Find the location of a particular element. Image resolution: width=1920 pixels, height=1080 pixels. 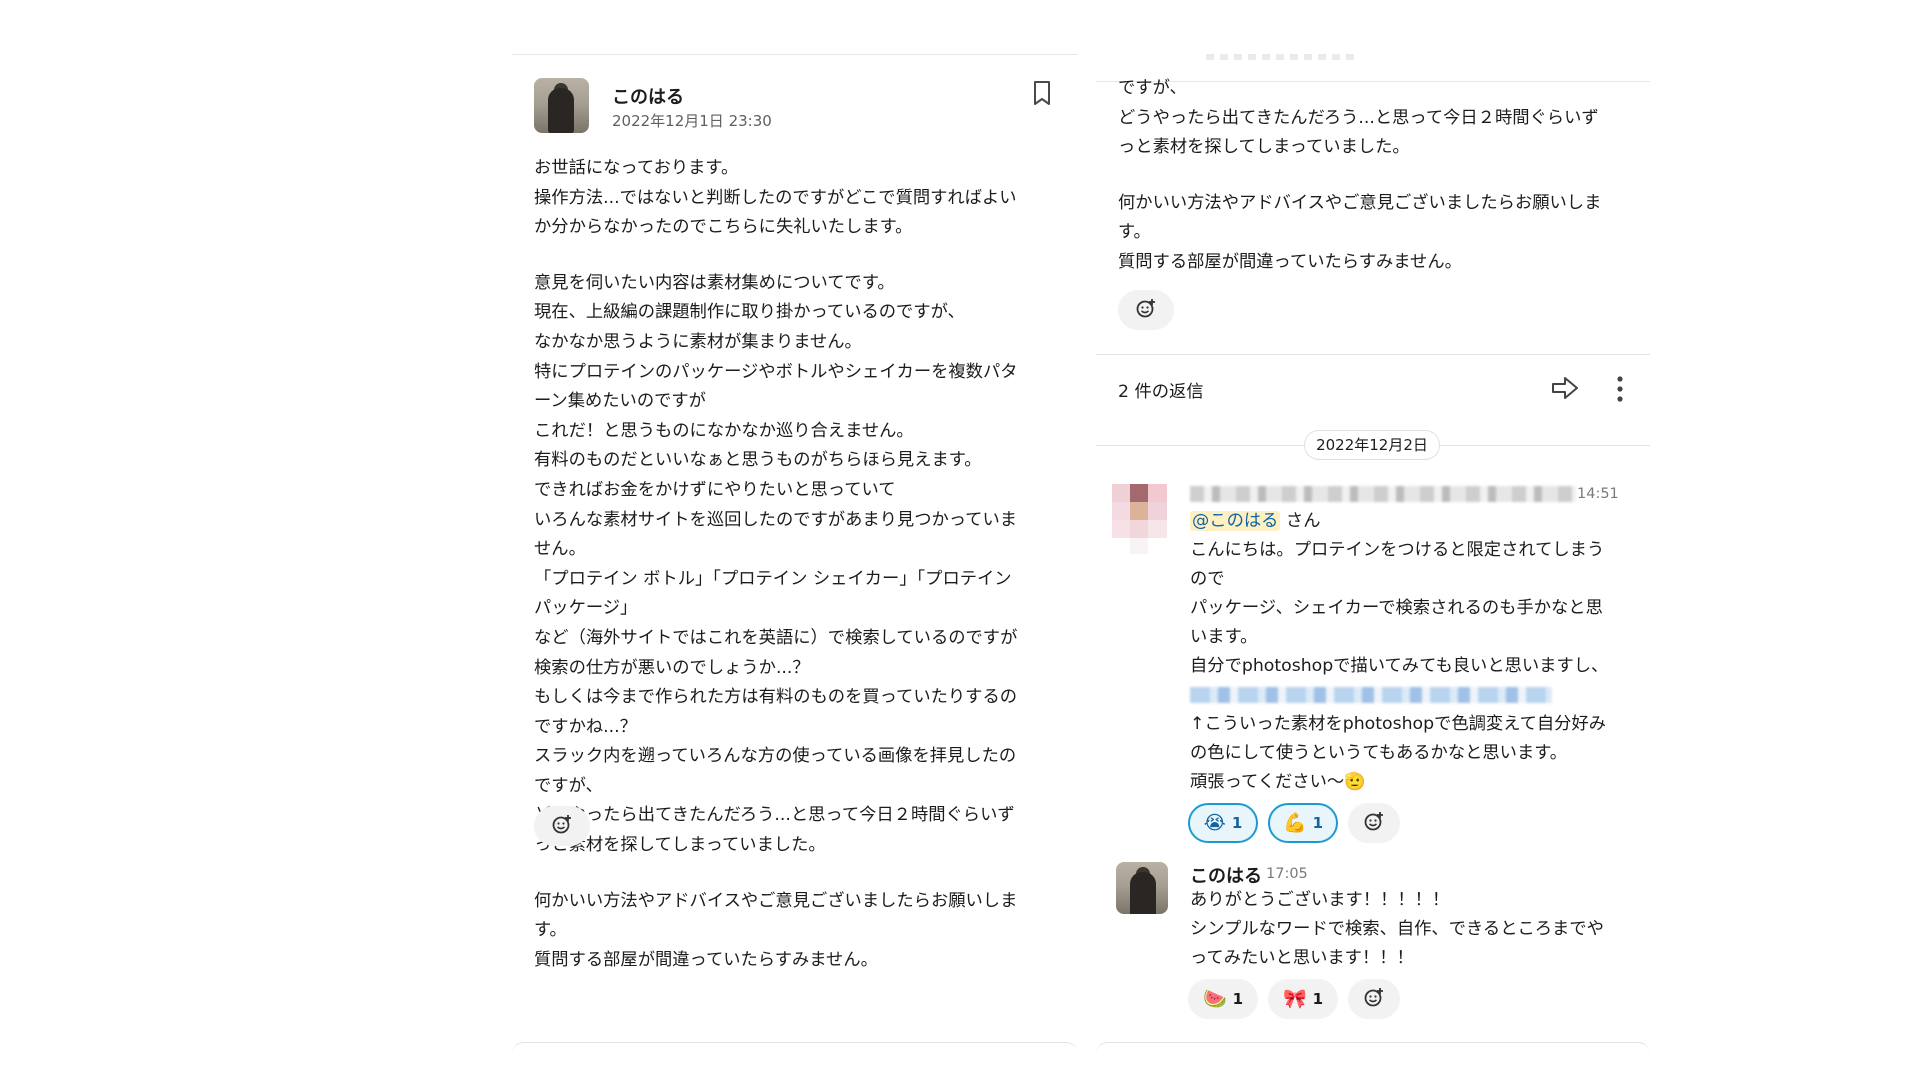

message-line: ってみたいと思います！！！ is located at coordinates (1302, 958).